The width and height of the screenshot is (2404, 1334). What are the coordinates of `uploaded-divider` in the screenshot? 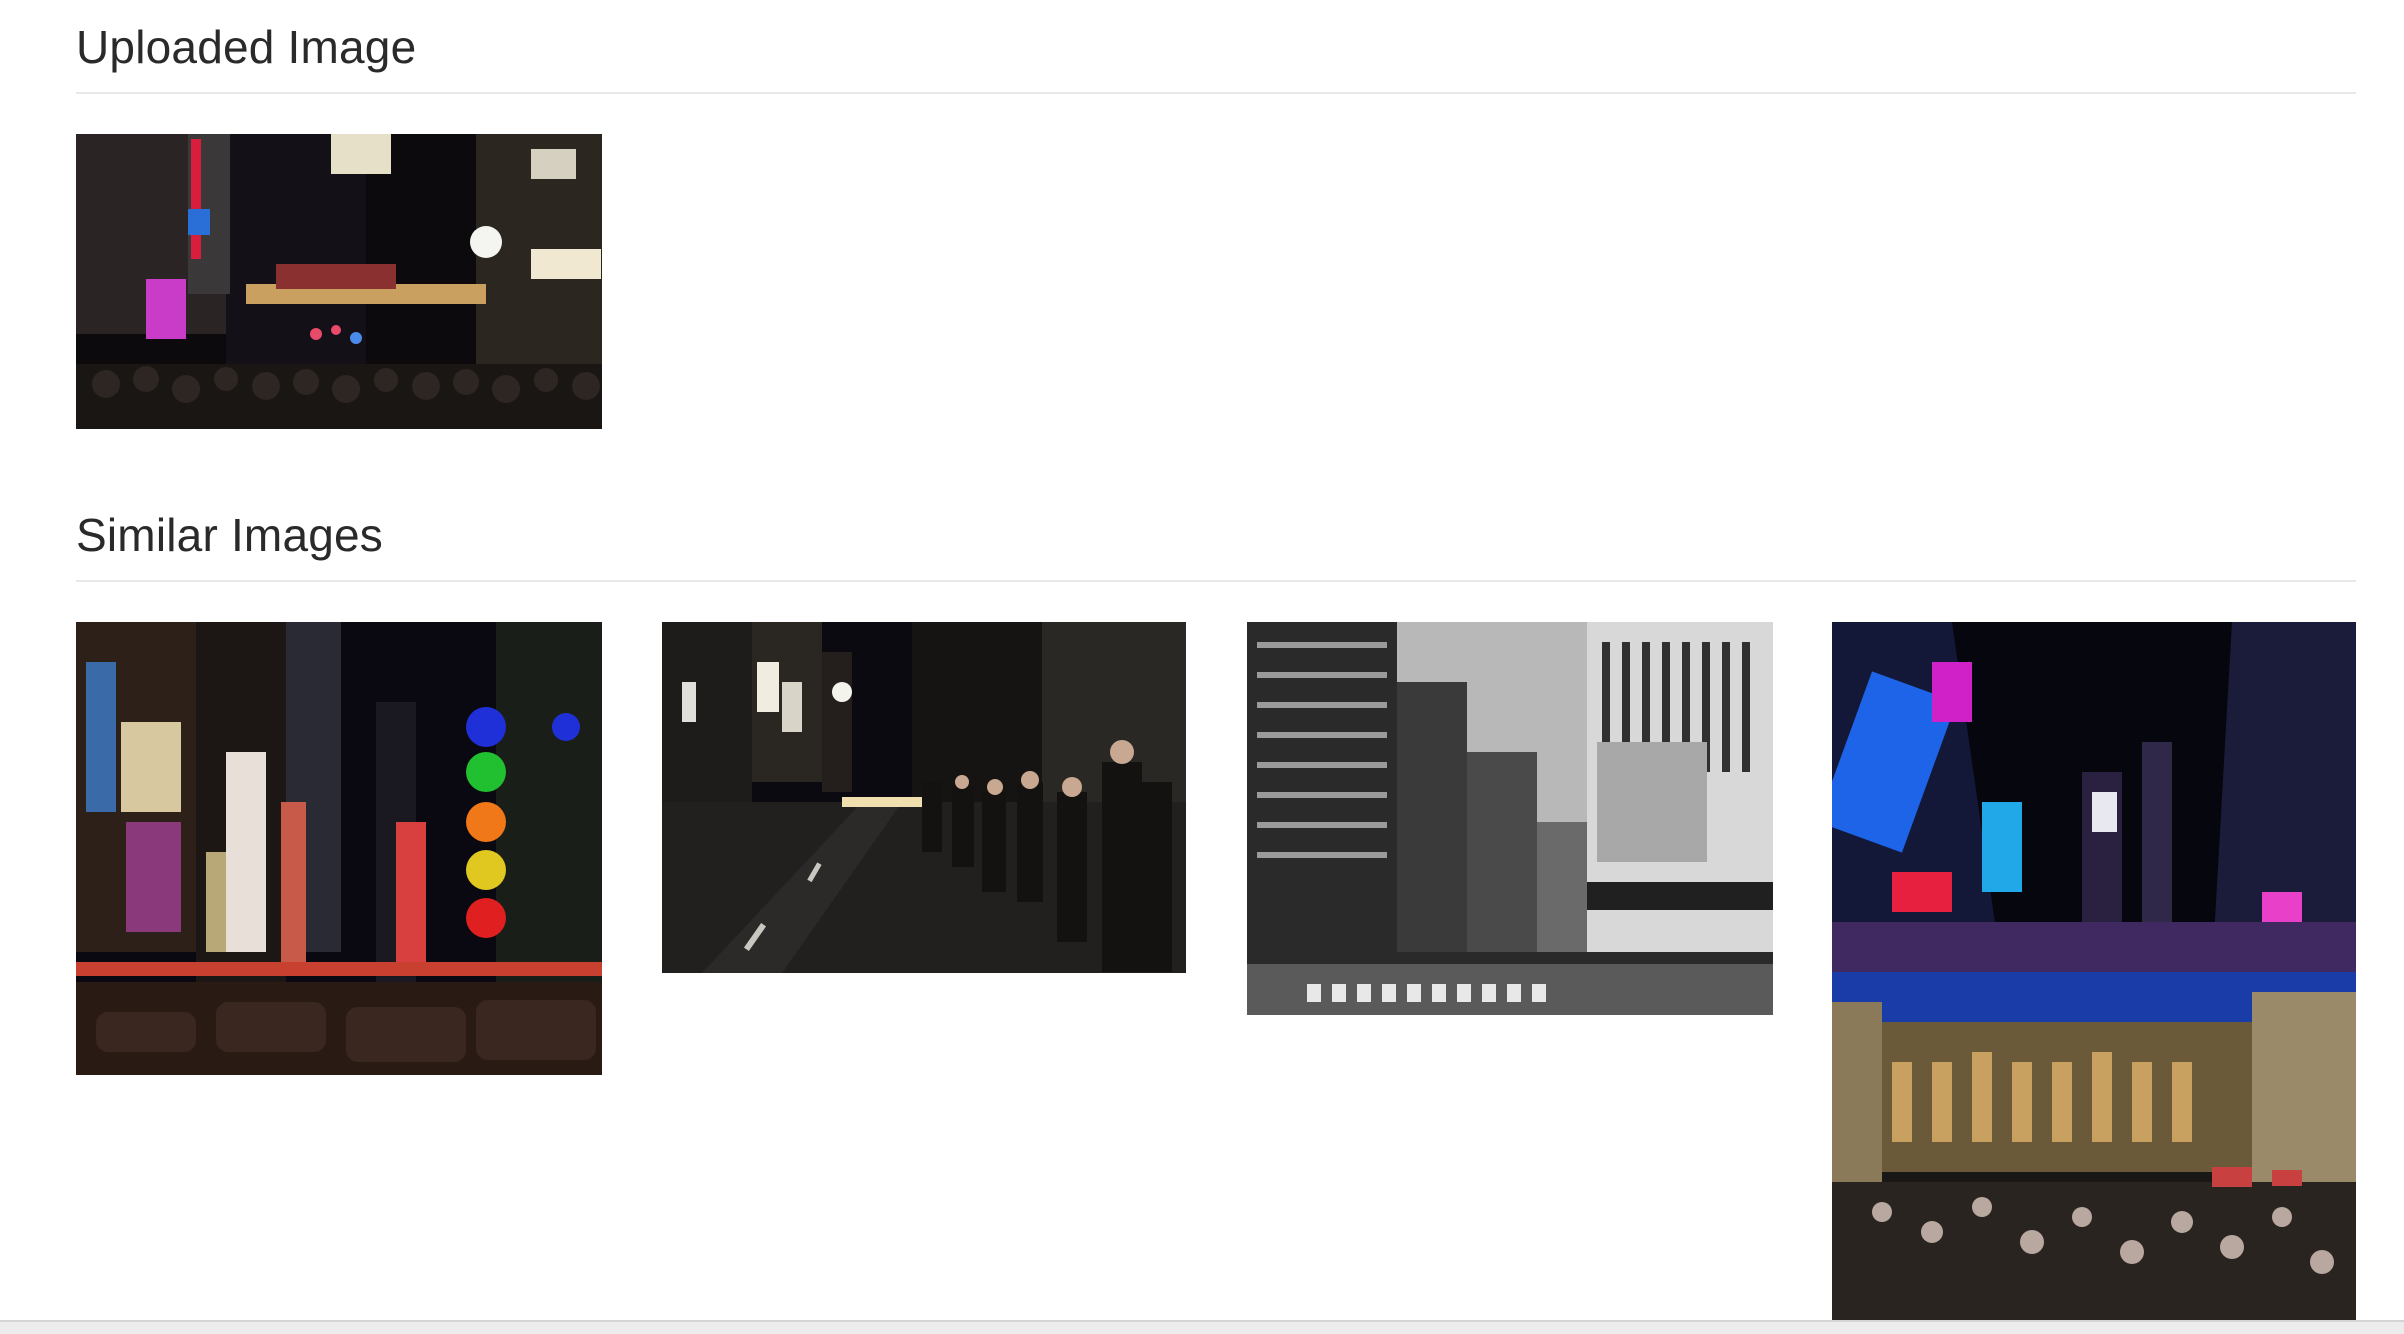 It's located at (1216, 93).